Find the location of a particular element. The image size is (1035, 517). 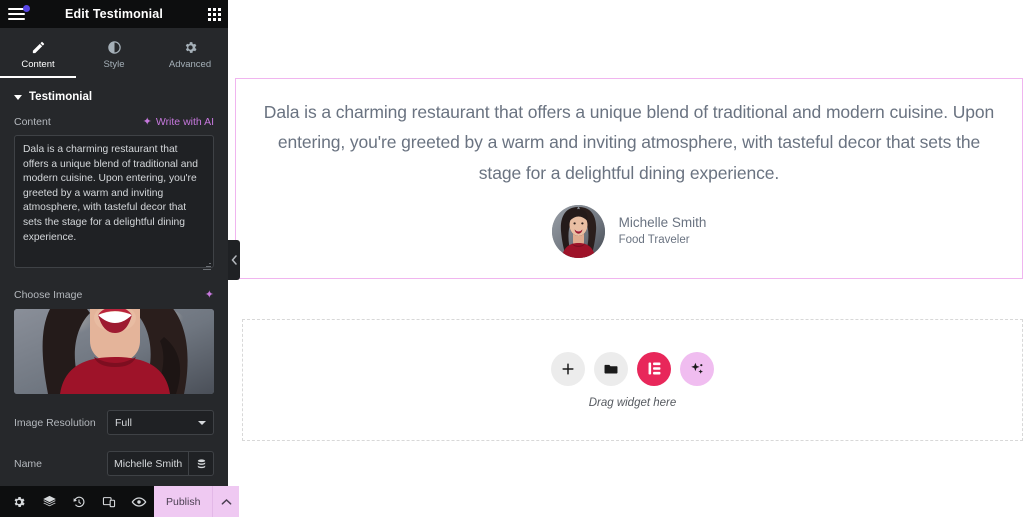

hamburger-icon is located at coordinates (18, 13).